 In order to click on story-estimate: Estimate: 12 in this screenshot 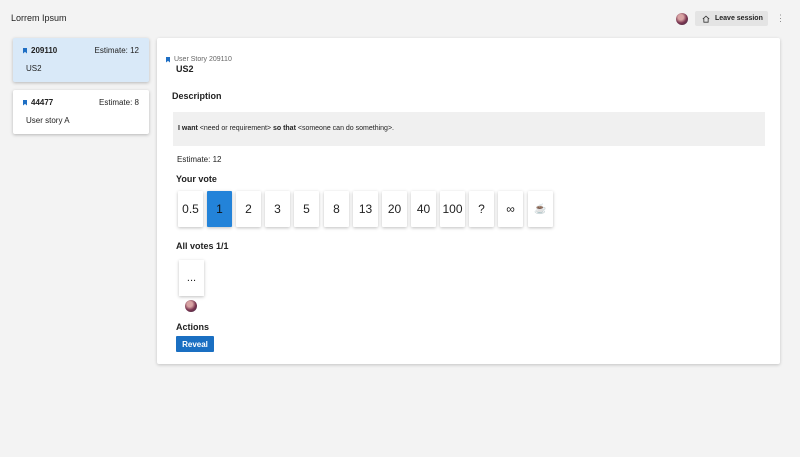, I will do `click(116, 50)`.